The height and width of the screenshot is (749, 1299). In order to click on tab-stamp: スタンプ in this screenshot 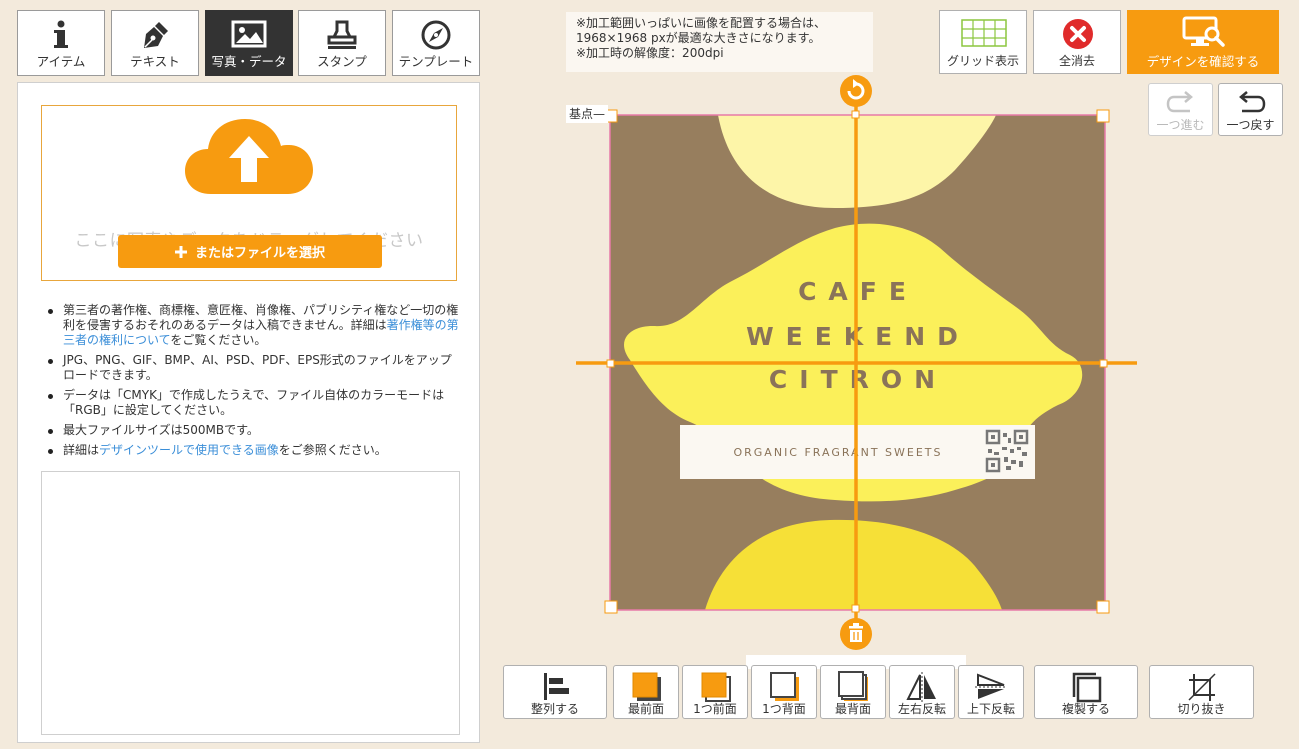, I will do `click(342, 43)`.